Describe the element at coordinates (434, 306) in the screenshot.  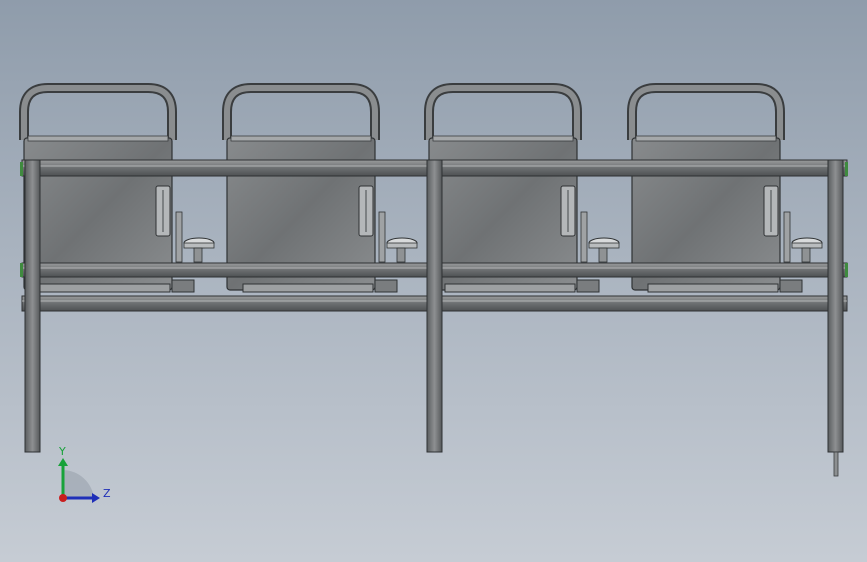
I see `leg-middle` at that location.